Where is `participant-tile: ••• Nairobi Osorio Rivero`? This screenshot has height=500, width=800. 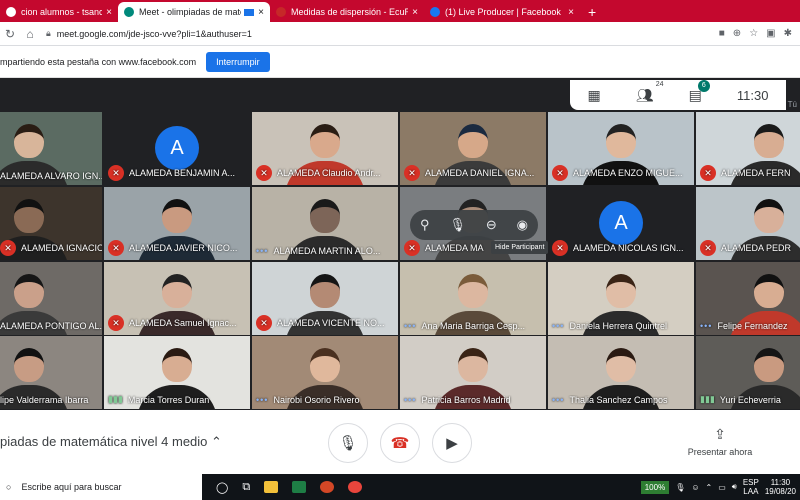 participant-tile: ••• Nairobi Osorio Rivero is located at coordinates (325, 372).